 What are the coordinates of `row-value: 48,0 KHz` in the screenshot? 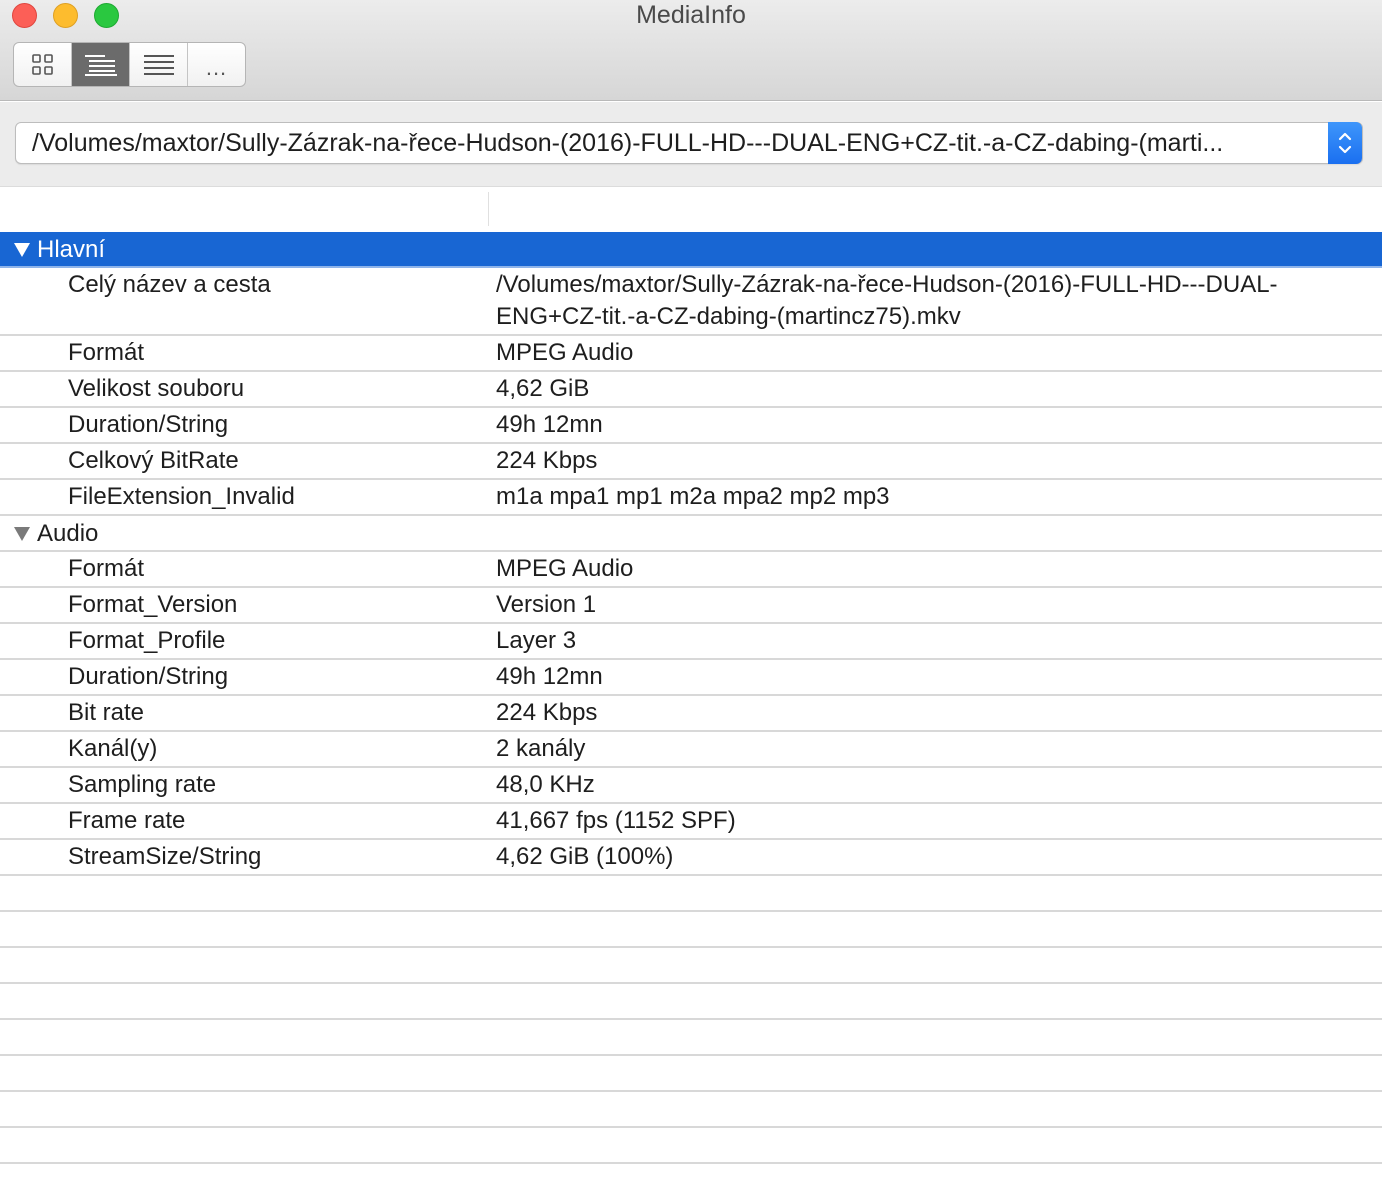 It's located at (545, 784).